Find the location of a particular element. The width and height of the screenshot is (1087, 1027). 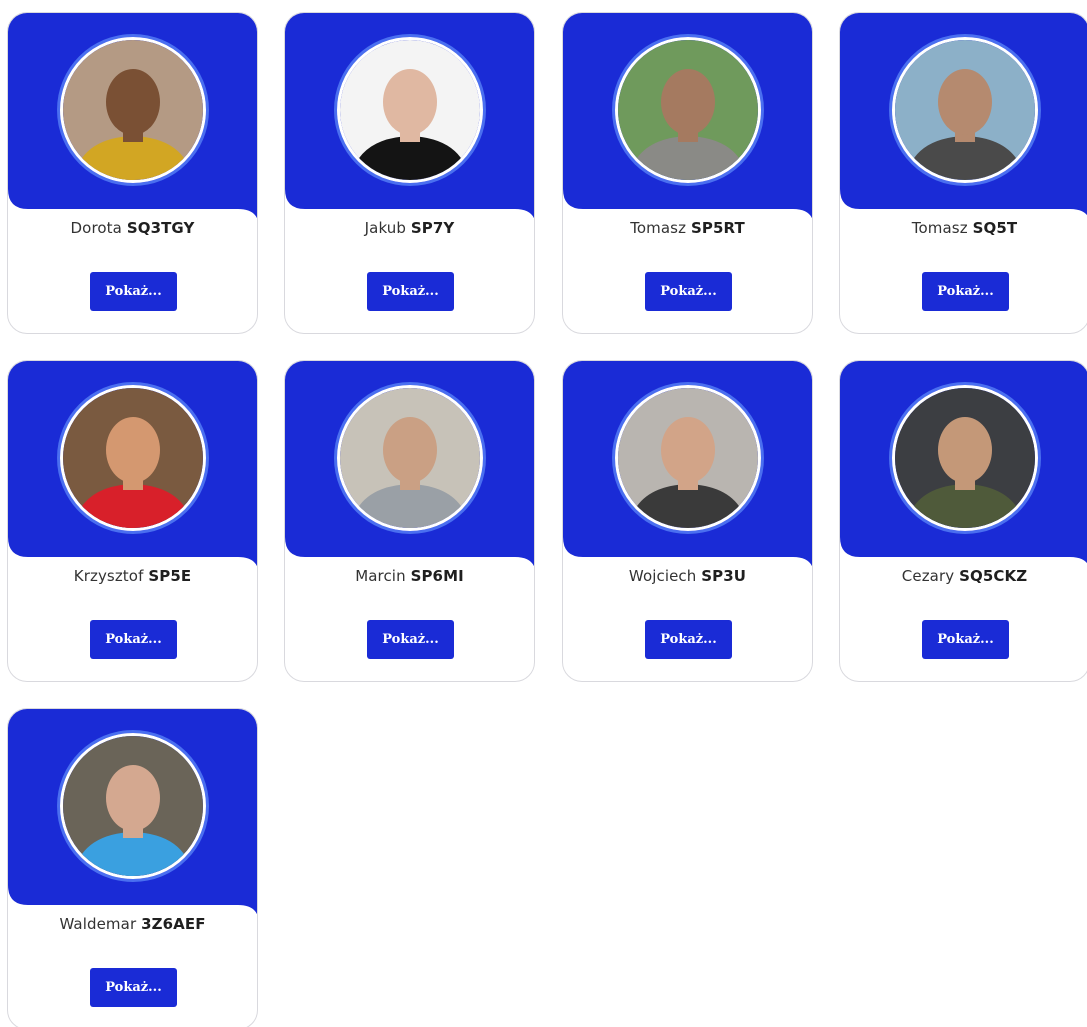

member-name: Cezary SQ5CKZ is located at coordinates (963, 576).